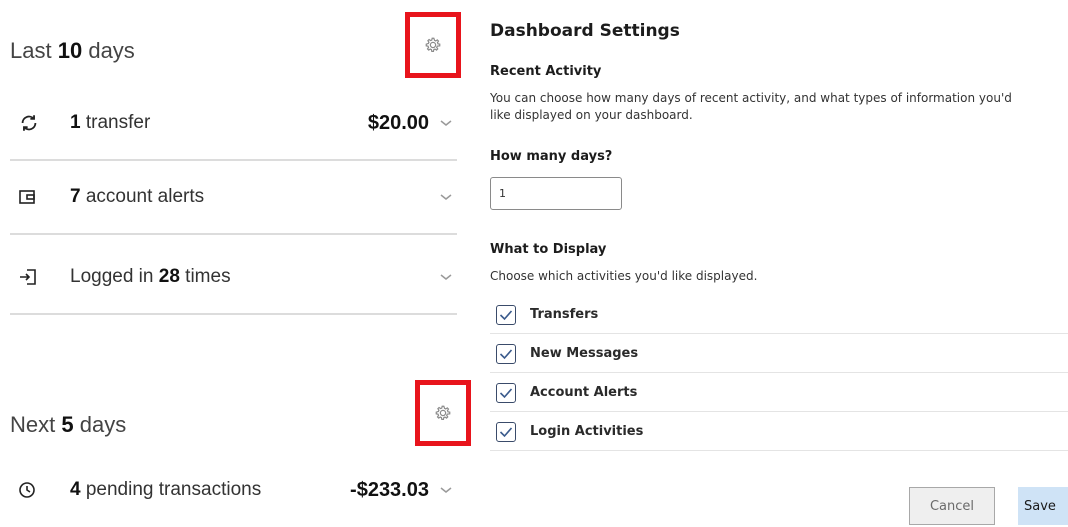 The width and height of the screenshot is (1068, 527). I want to click on settings-title: Dashboard Settings, so click(585, 31).